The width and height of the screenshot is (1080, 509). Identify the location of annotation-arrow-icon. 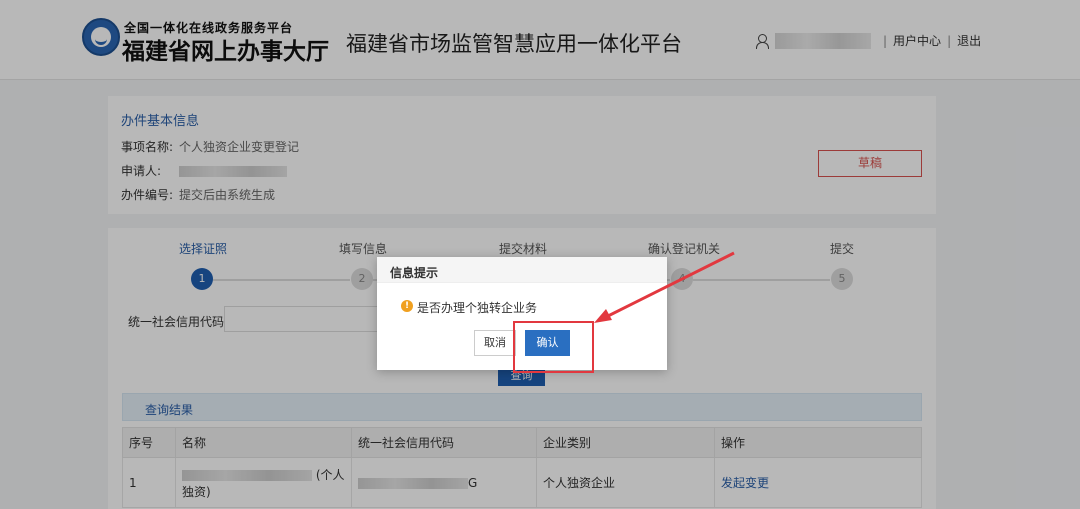
(664, 287).